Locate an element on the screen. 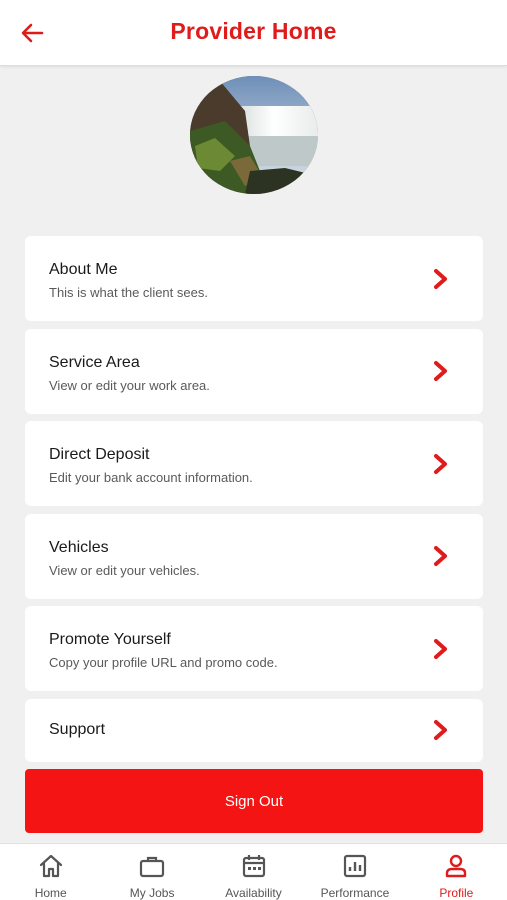 The width and height of the screenshot is (507, 900). person-icon is located at coordinates (456, 866).